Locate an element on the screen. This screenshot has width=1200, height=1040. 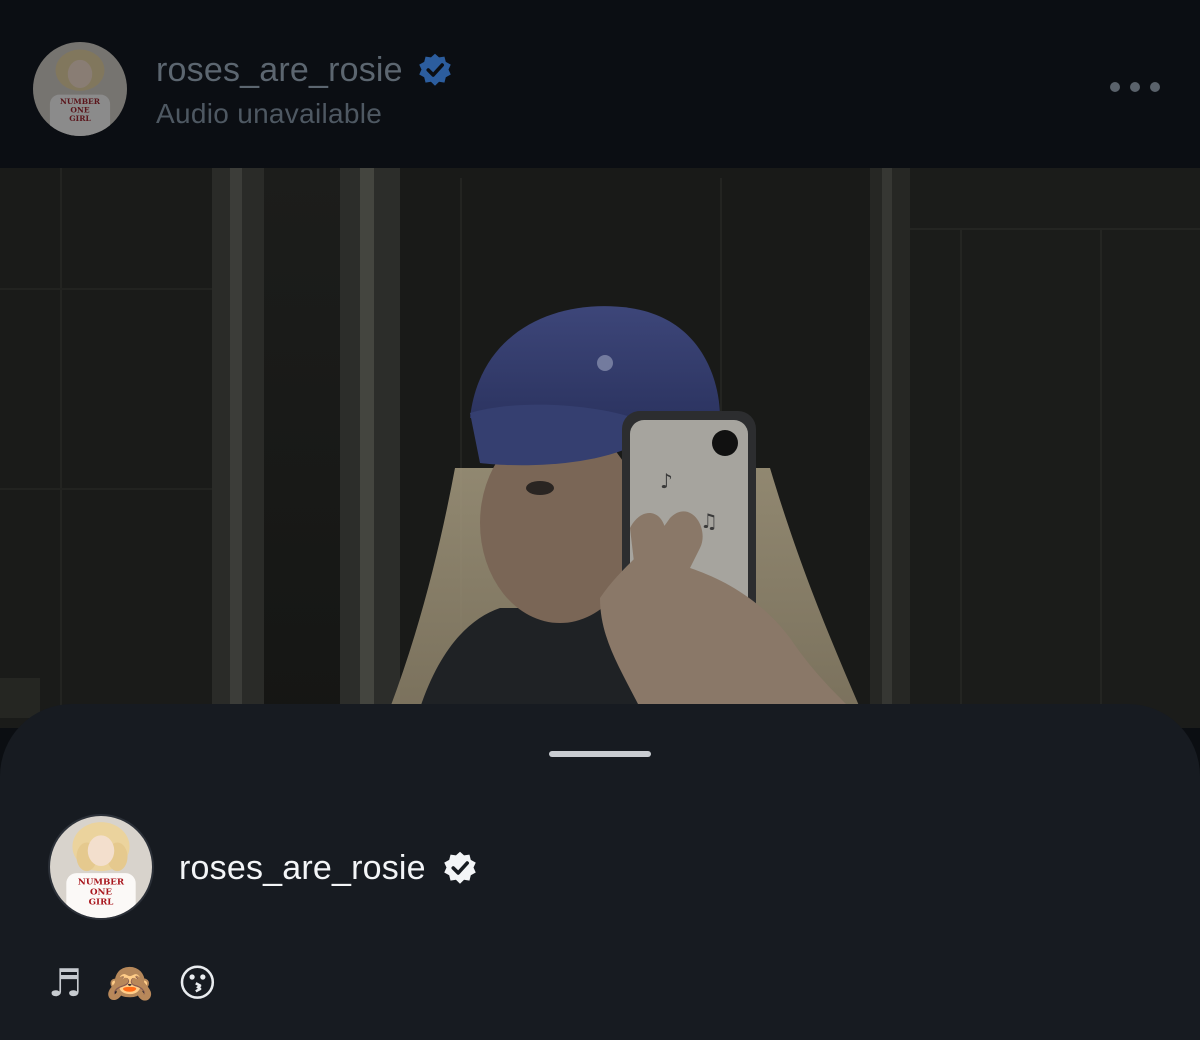
header-user: roses_are_rosie is located at coordinates (304, 70).